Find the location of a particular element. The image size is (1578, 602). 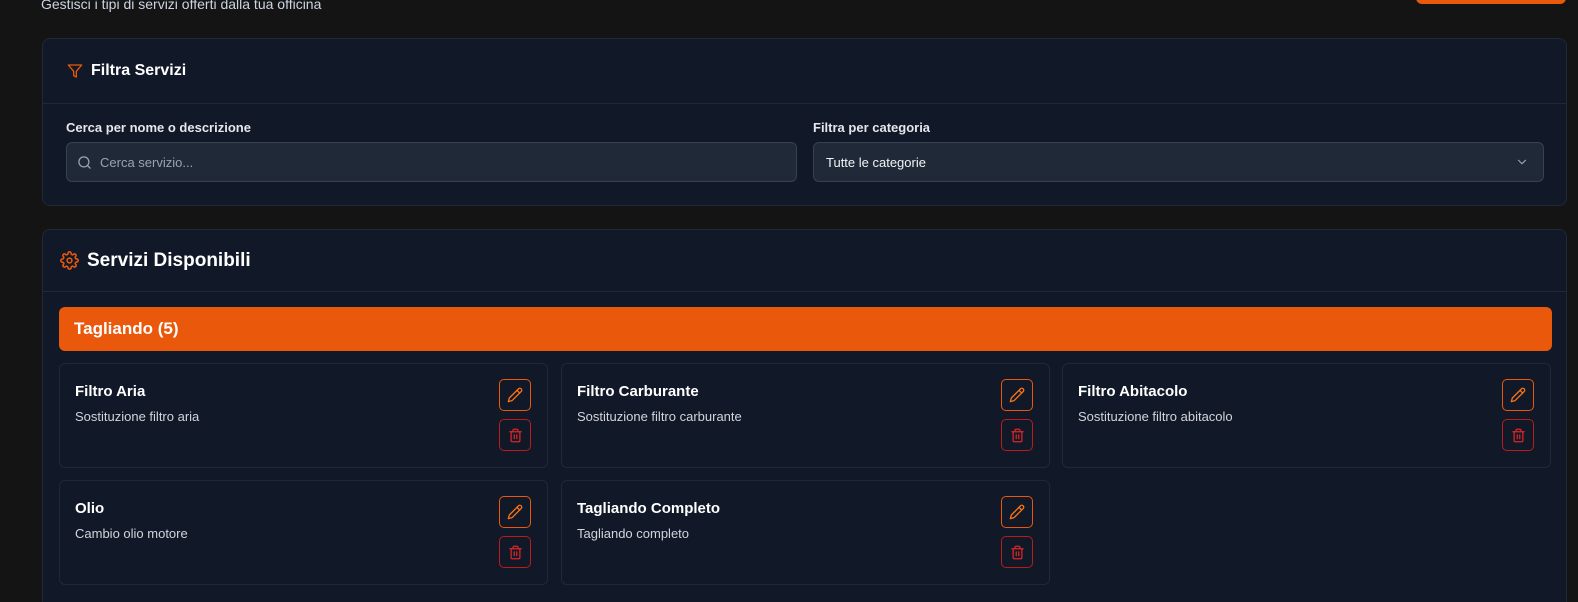

filter-card-title: Filtra Servizi is located at coordinates (139, 70).